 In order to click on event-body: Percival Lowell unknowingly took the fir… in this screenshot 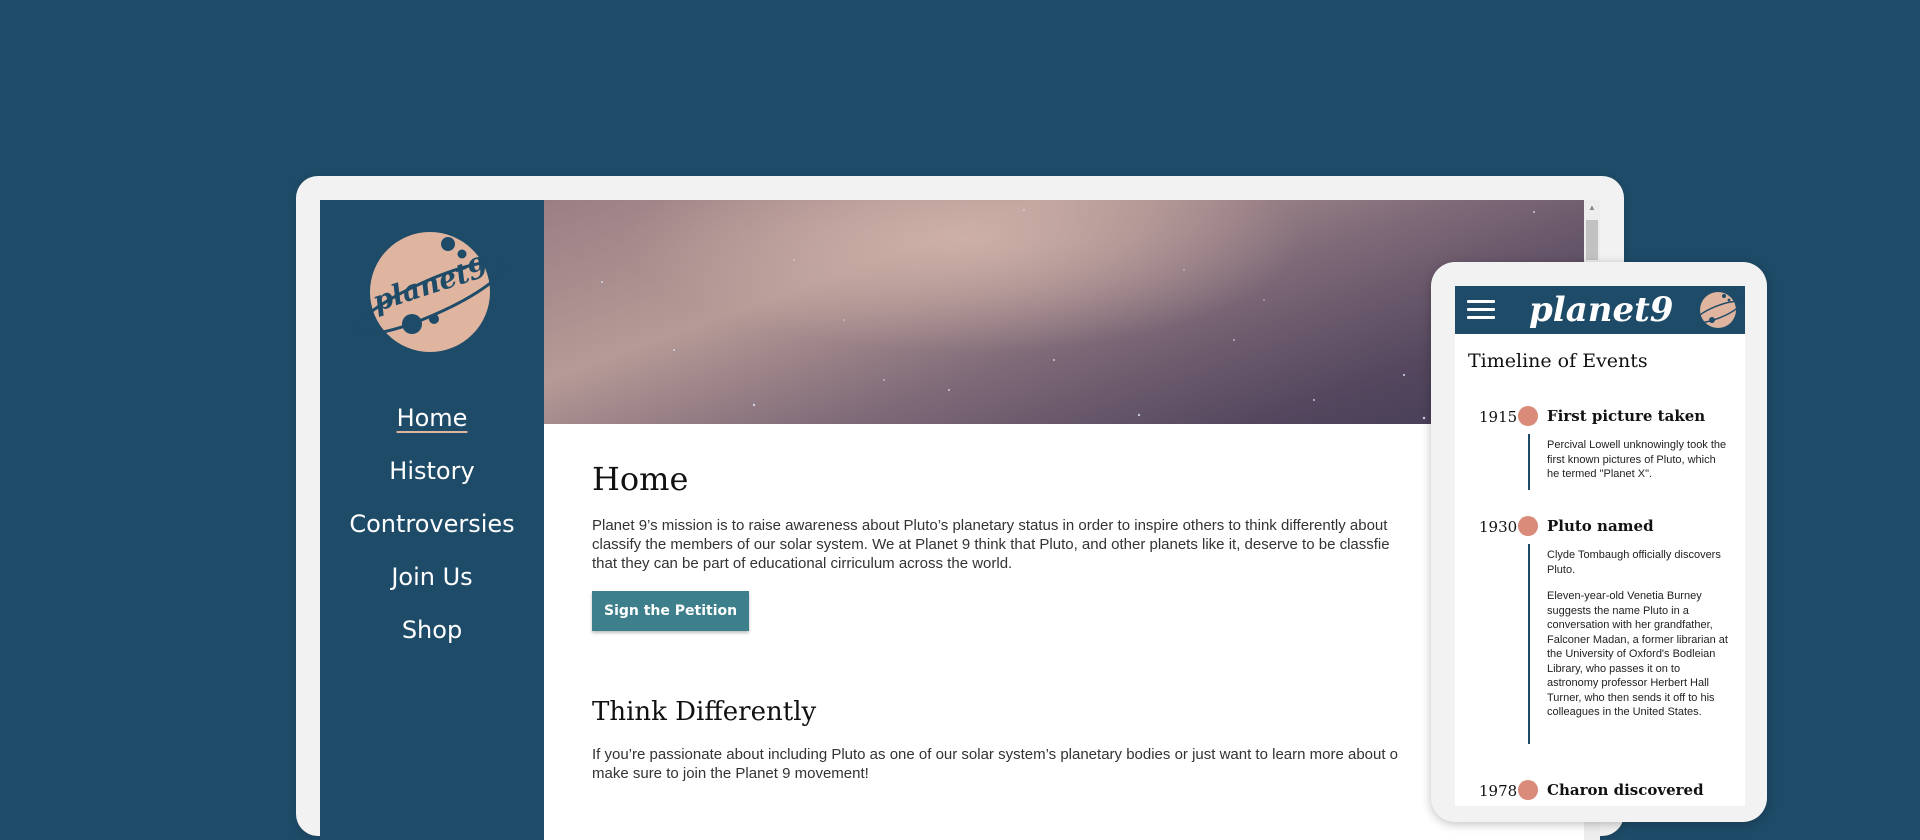, I will do `click(1639, 466)`.